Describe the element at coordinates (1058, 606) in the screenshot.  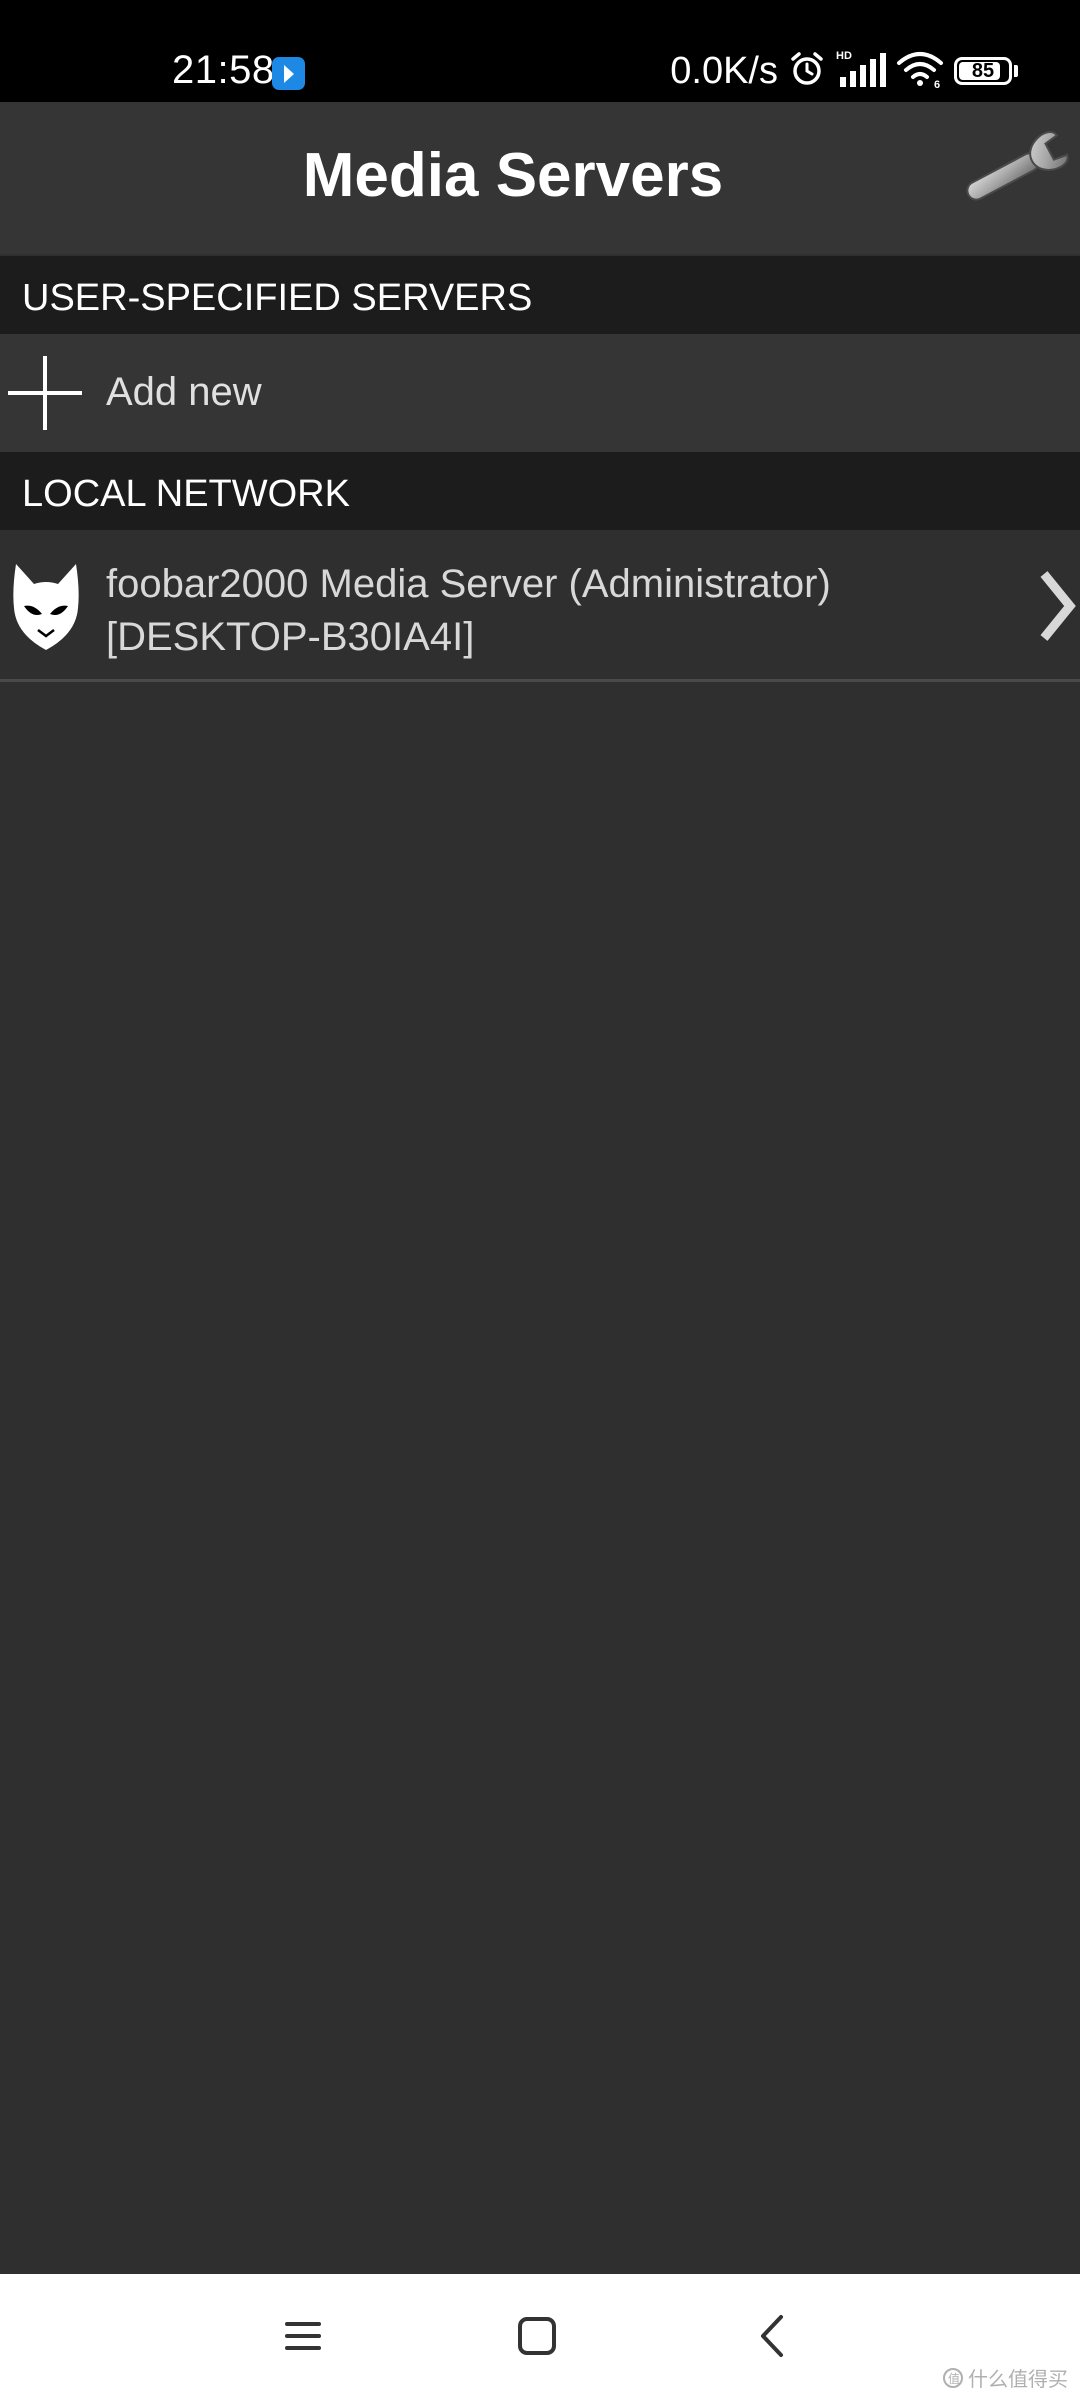
I see `chevron-right-icon` at that location.